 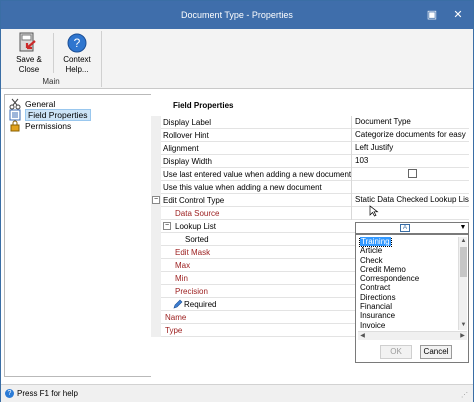 I want to click on dropdown-arrow-icon: ▼, so click(x=463, y=228).